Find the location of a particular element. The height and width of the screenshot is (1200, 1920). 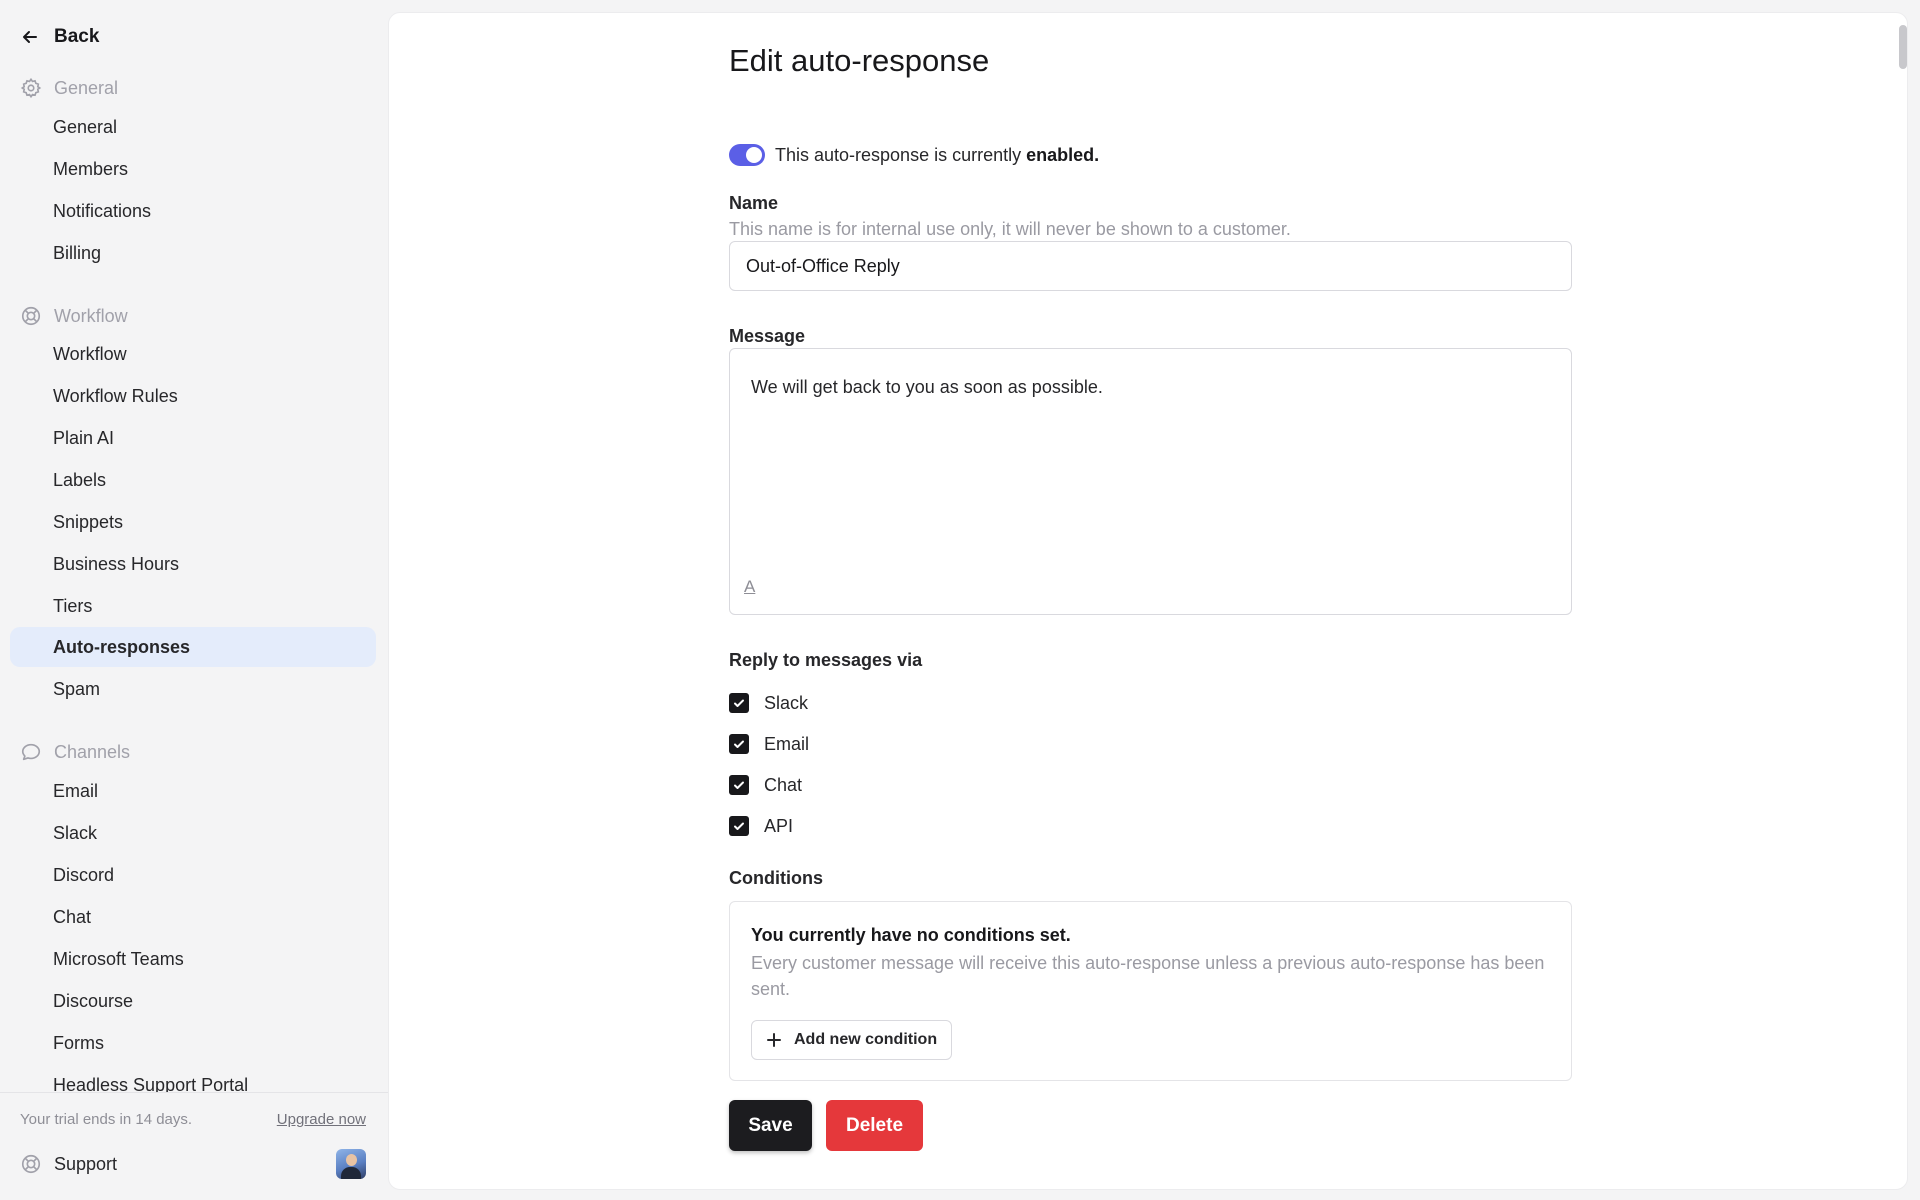

checkbox-email: Email is located at coordinates (769, 744).